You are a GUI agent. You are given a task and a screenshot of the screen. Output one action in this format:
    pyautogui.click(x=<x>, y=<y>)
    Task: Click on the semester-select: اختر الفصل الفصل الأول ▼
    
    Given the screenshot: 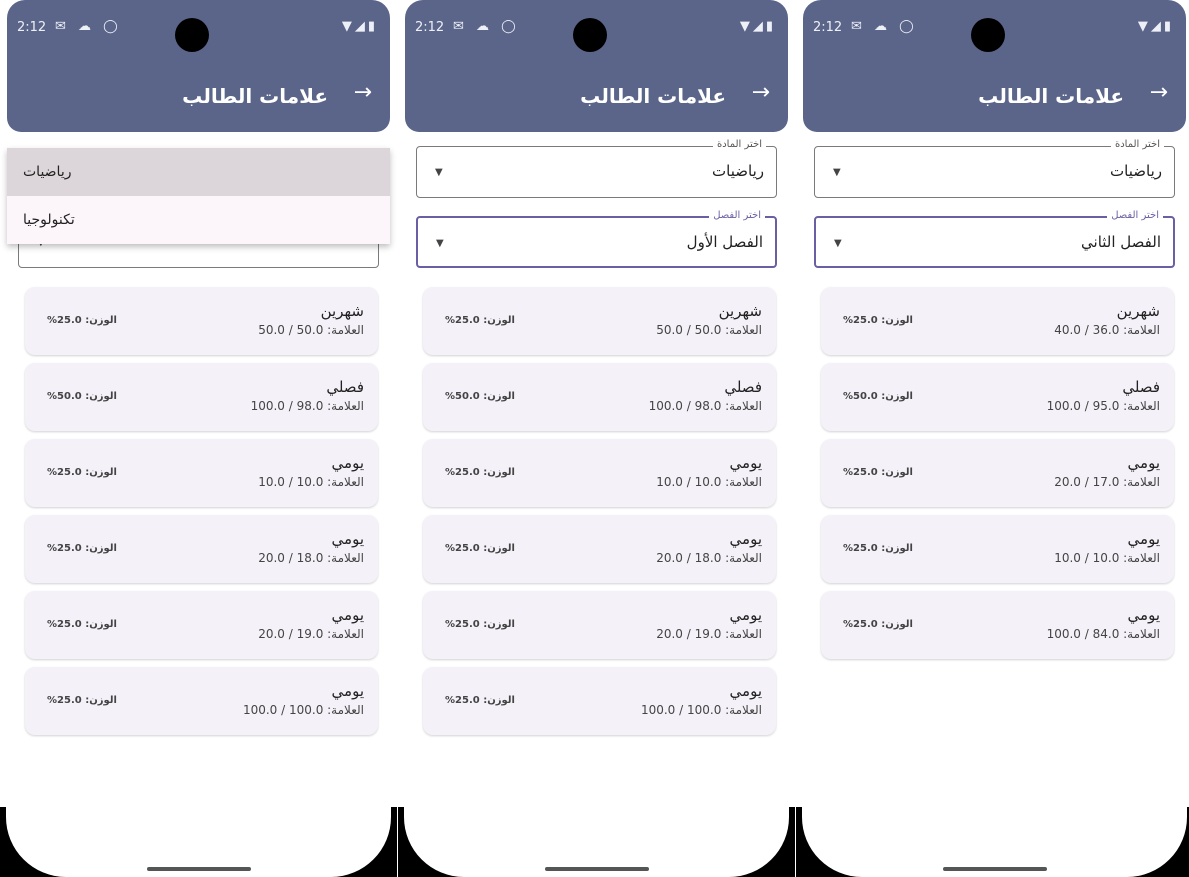 What is the action you would take?
    pyautogui.click(x=596, y=239)
    